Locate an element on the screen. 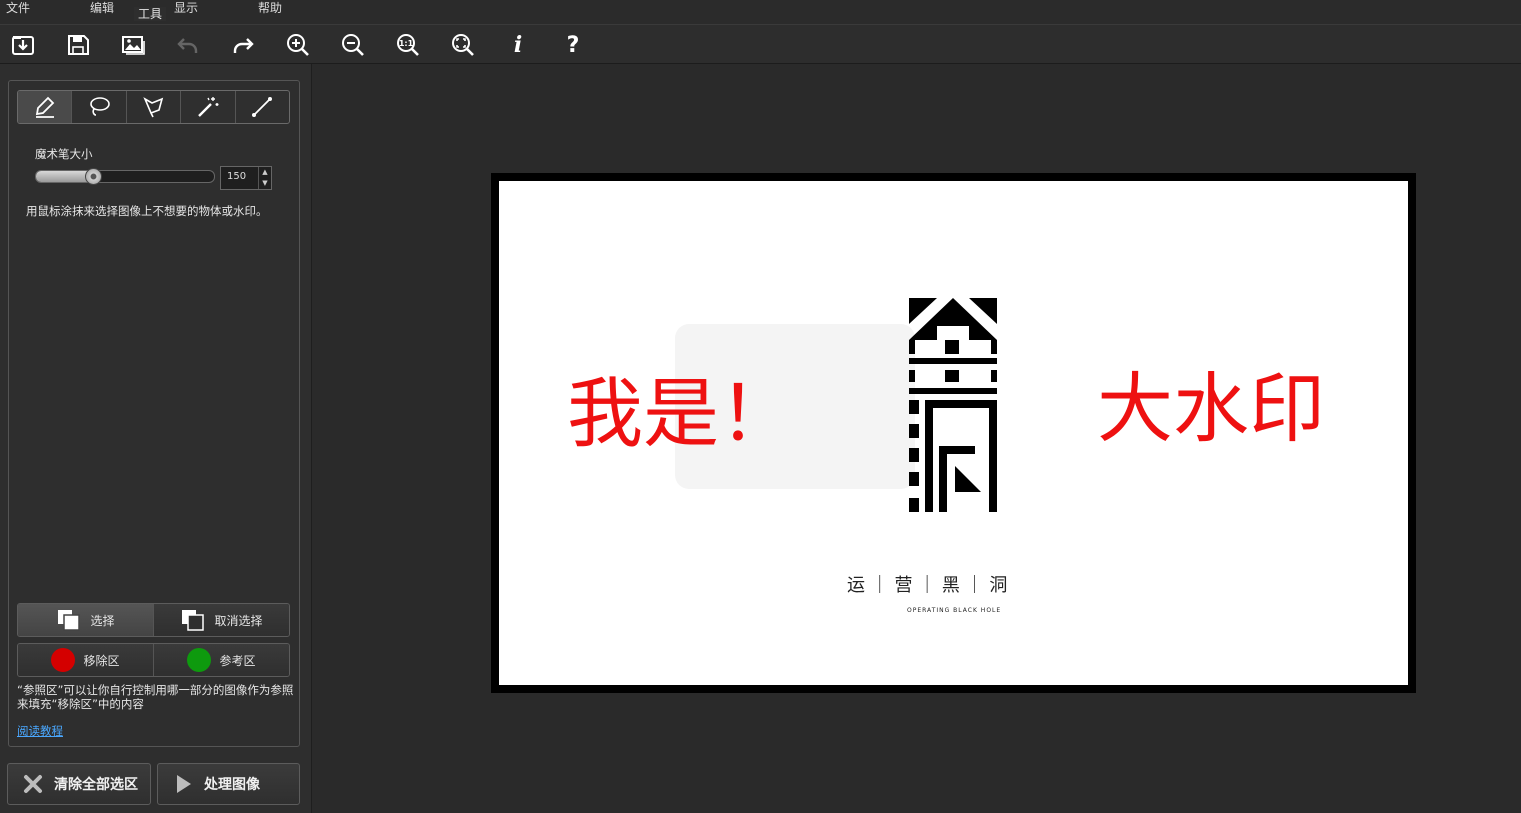 This screenshot has height=813, width=1521. reference-region-dot is located at coordinates (199, 660).